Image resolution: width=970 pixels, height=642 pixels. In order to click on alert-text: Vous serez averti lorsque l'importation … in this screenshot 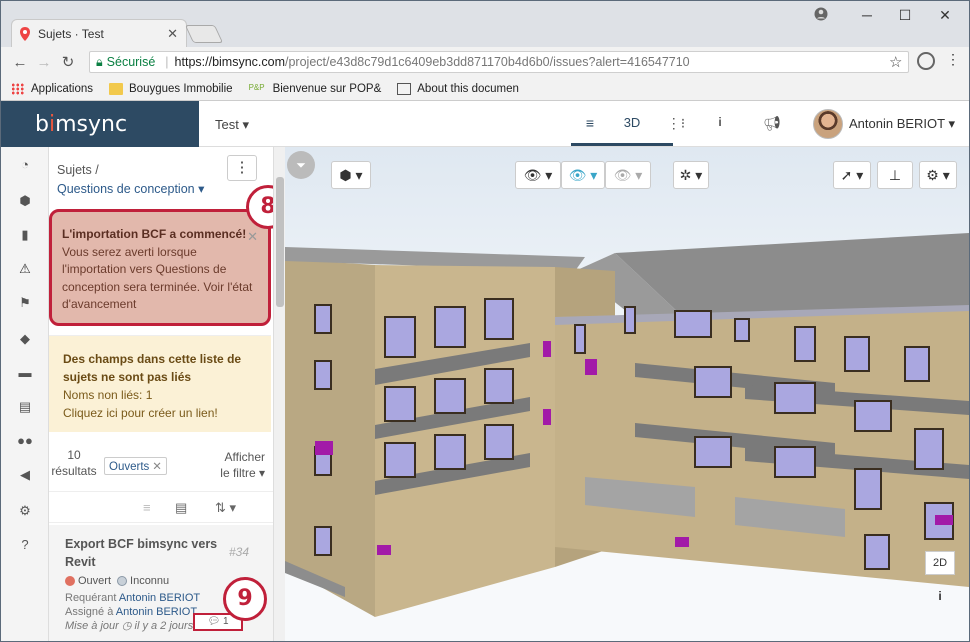, I will do `click(157, 278)`.